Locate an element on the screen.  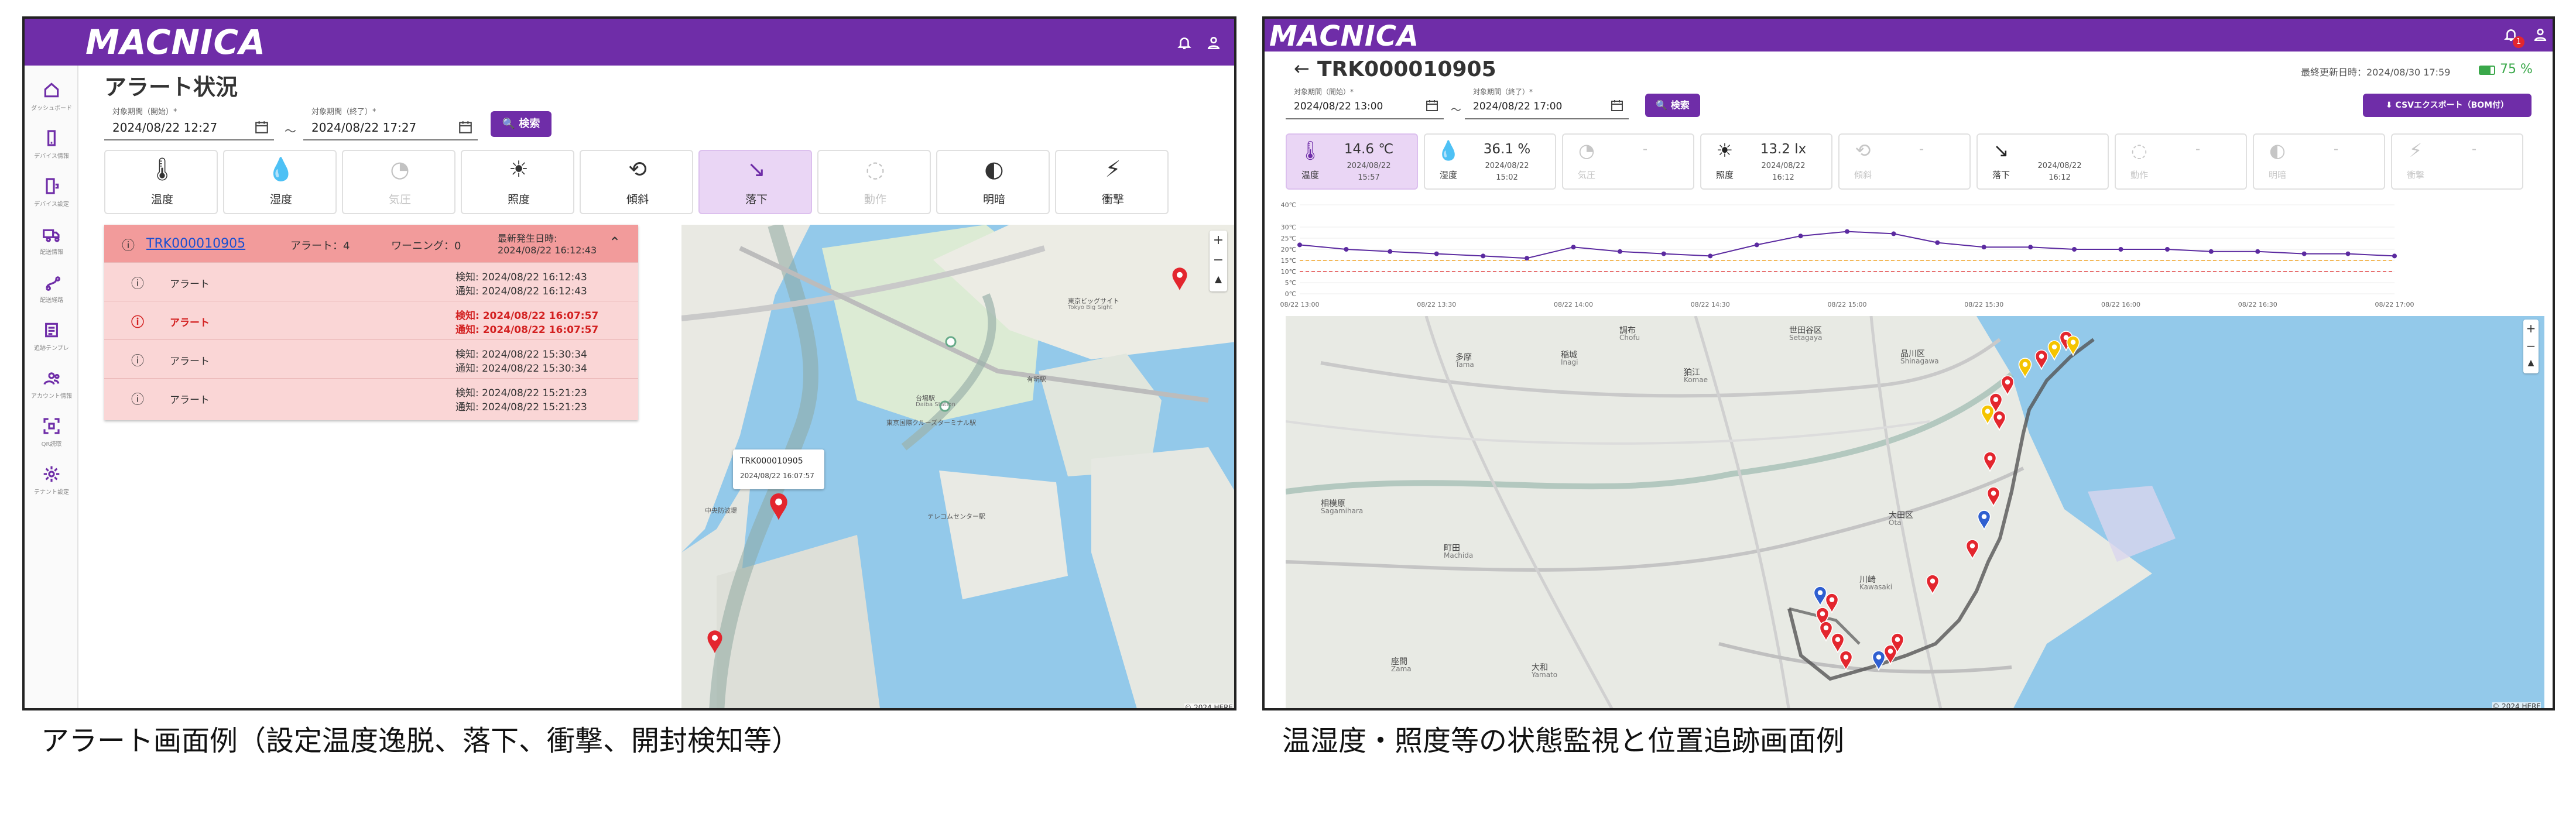
tile-tilt: ⟲ 傾斜 is located at coordinates (636, 182).